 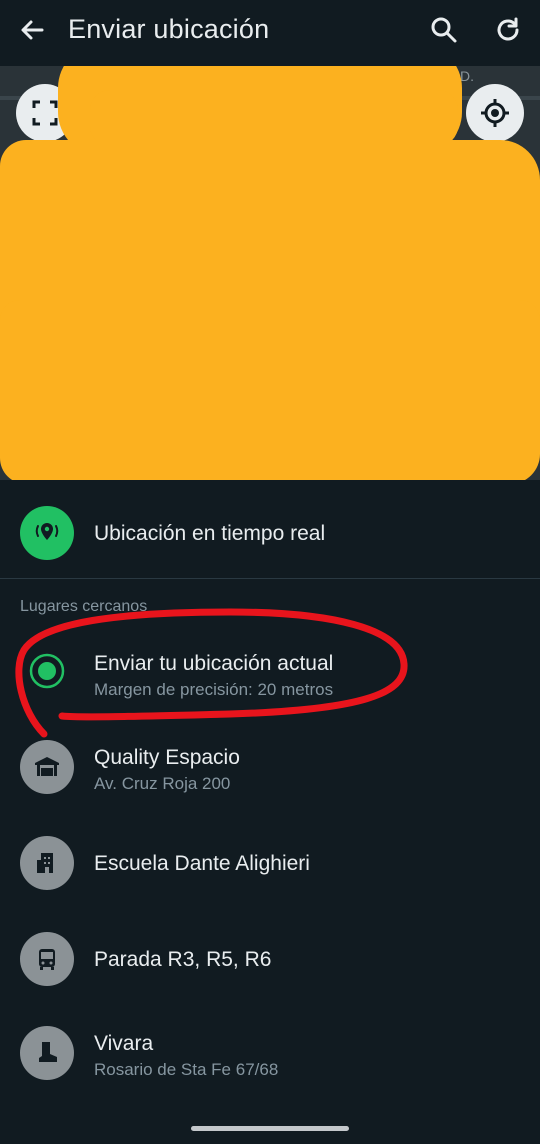 I want to click on my-location-icon, so click(x=495, y=113).